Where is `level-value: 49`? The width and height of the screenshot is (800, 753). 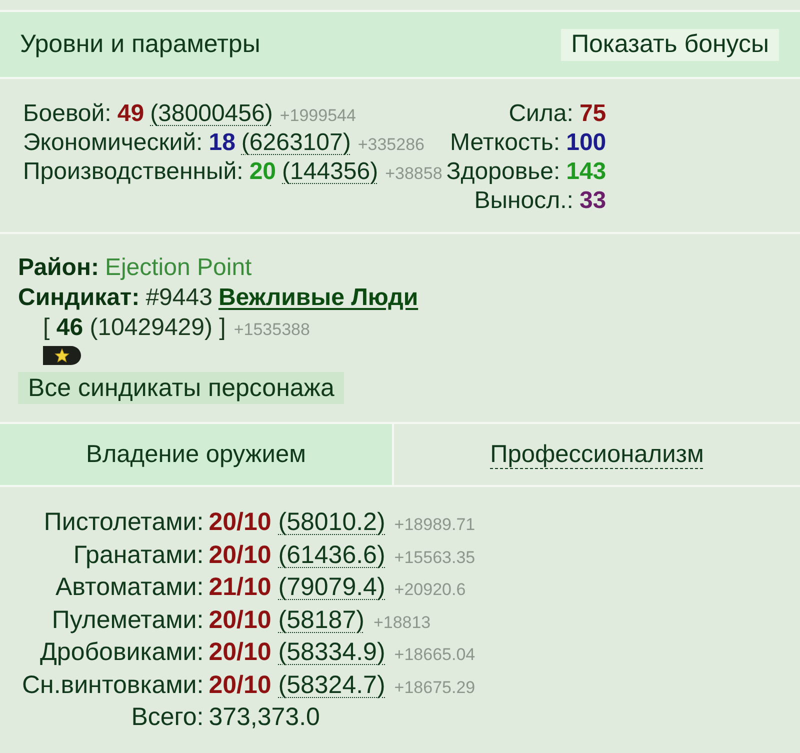
level-value: 49 is located at coordinates (130, 113).